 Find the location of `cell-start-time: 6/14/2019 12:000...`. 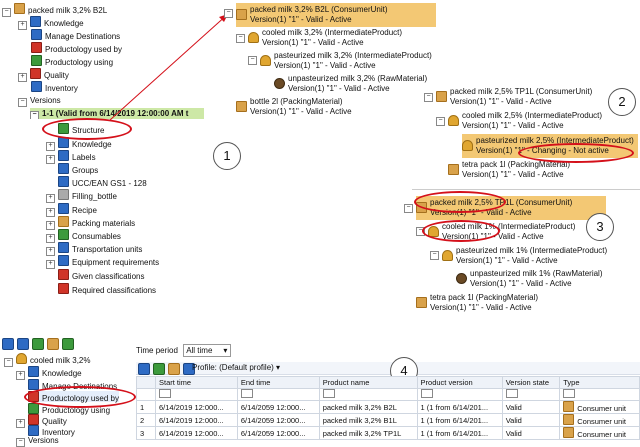

cell-start-time: 6/14/2019 12:000... is located at coordinates (196, 433).